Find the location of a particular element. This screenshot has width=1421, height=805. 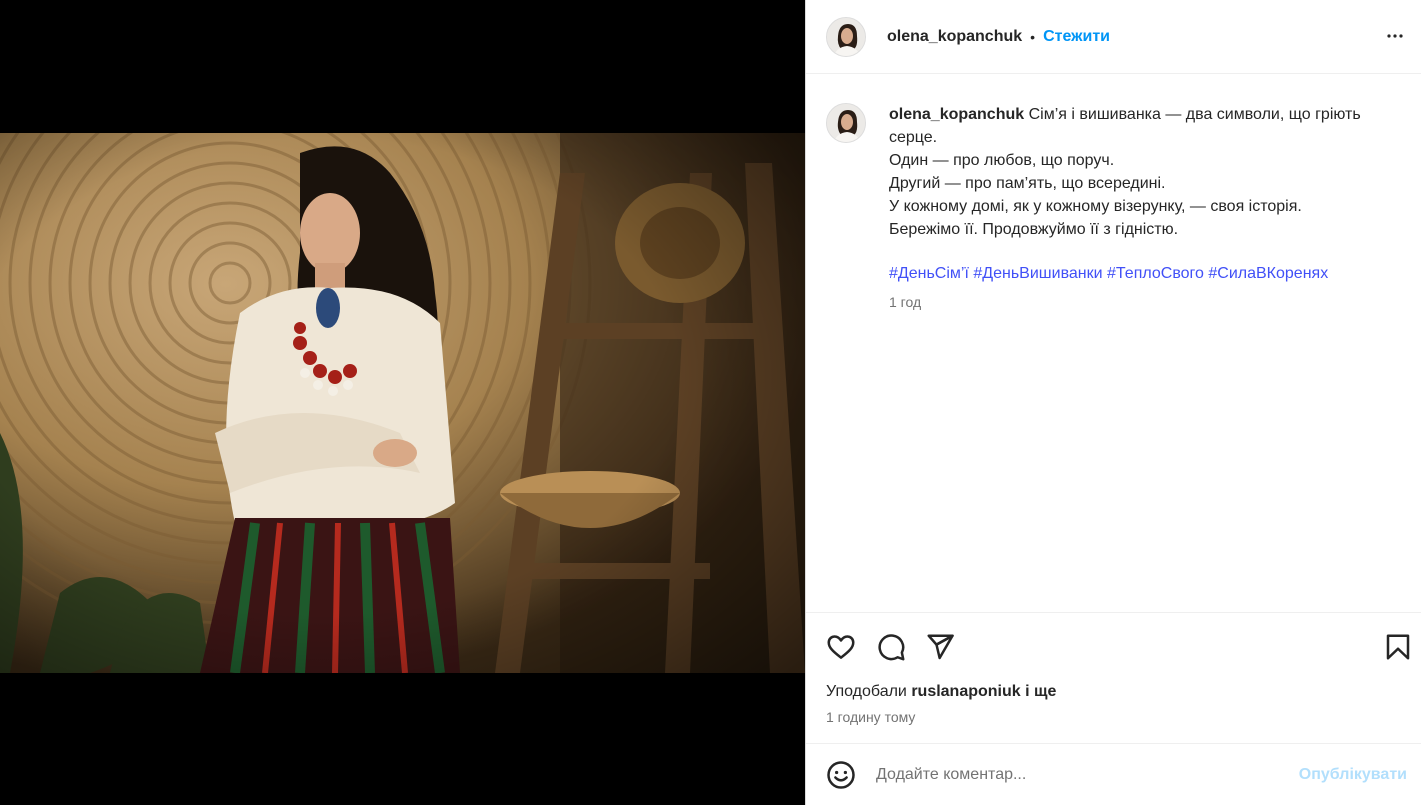

heart-icon is located at coordinates (841, 647).